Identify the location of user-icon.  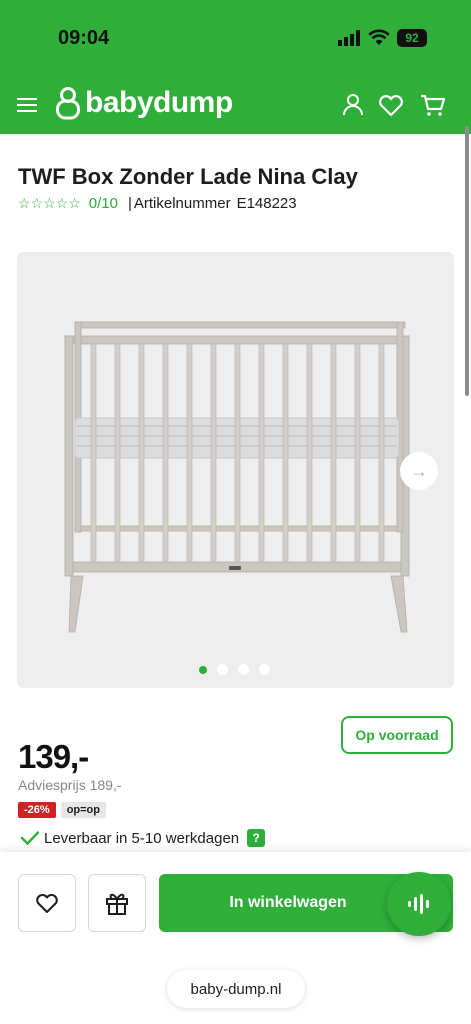
(353, 105).